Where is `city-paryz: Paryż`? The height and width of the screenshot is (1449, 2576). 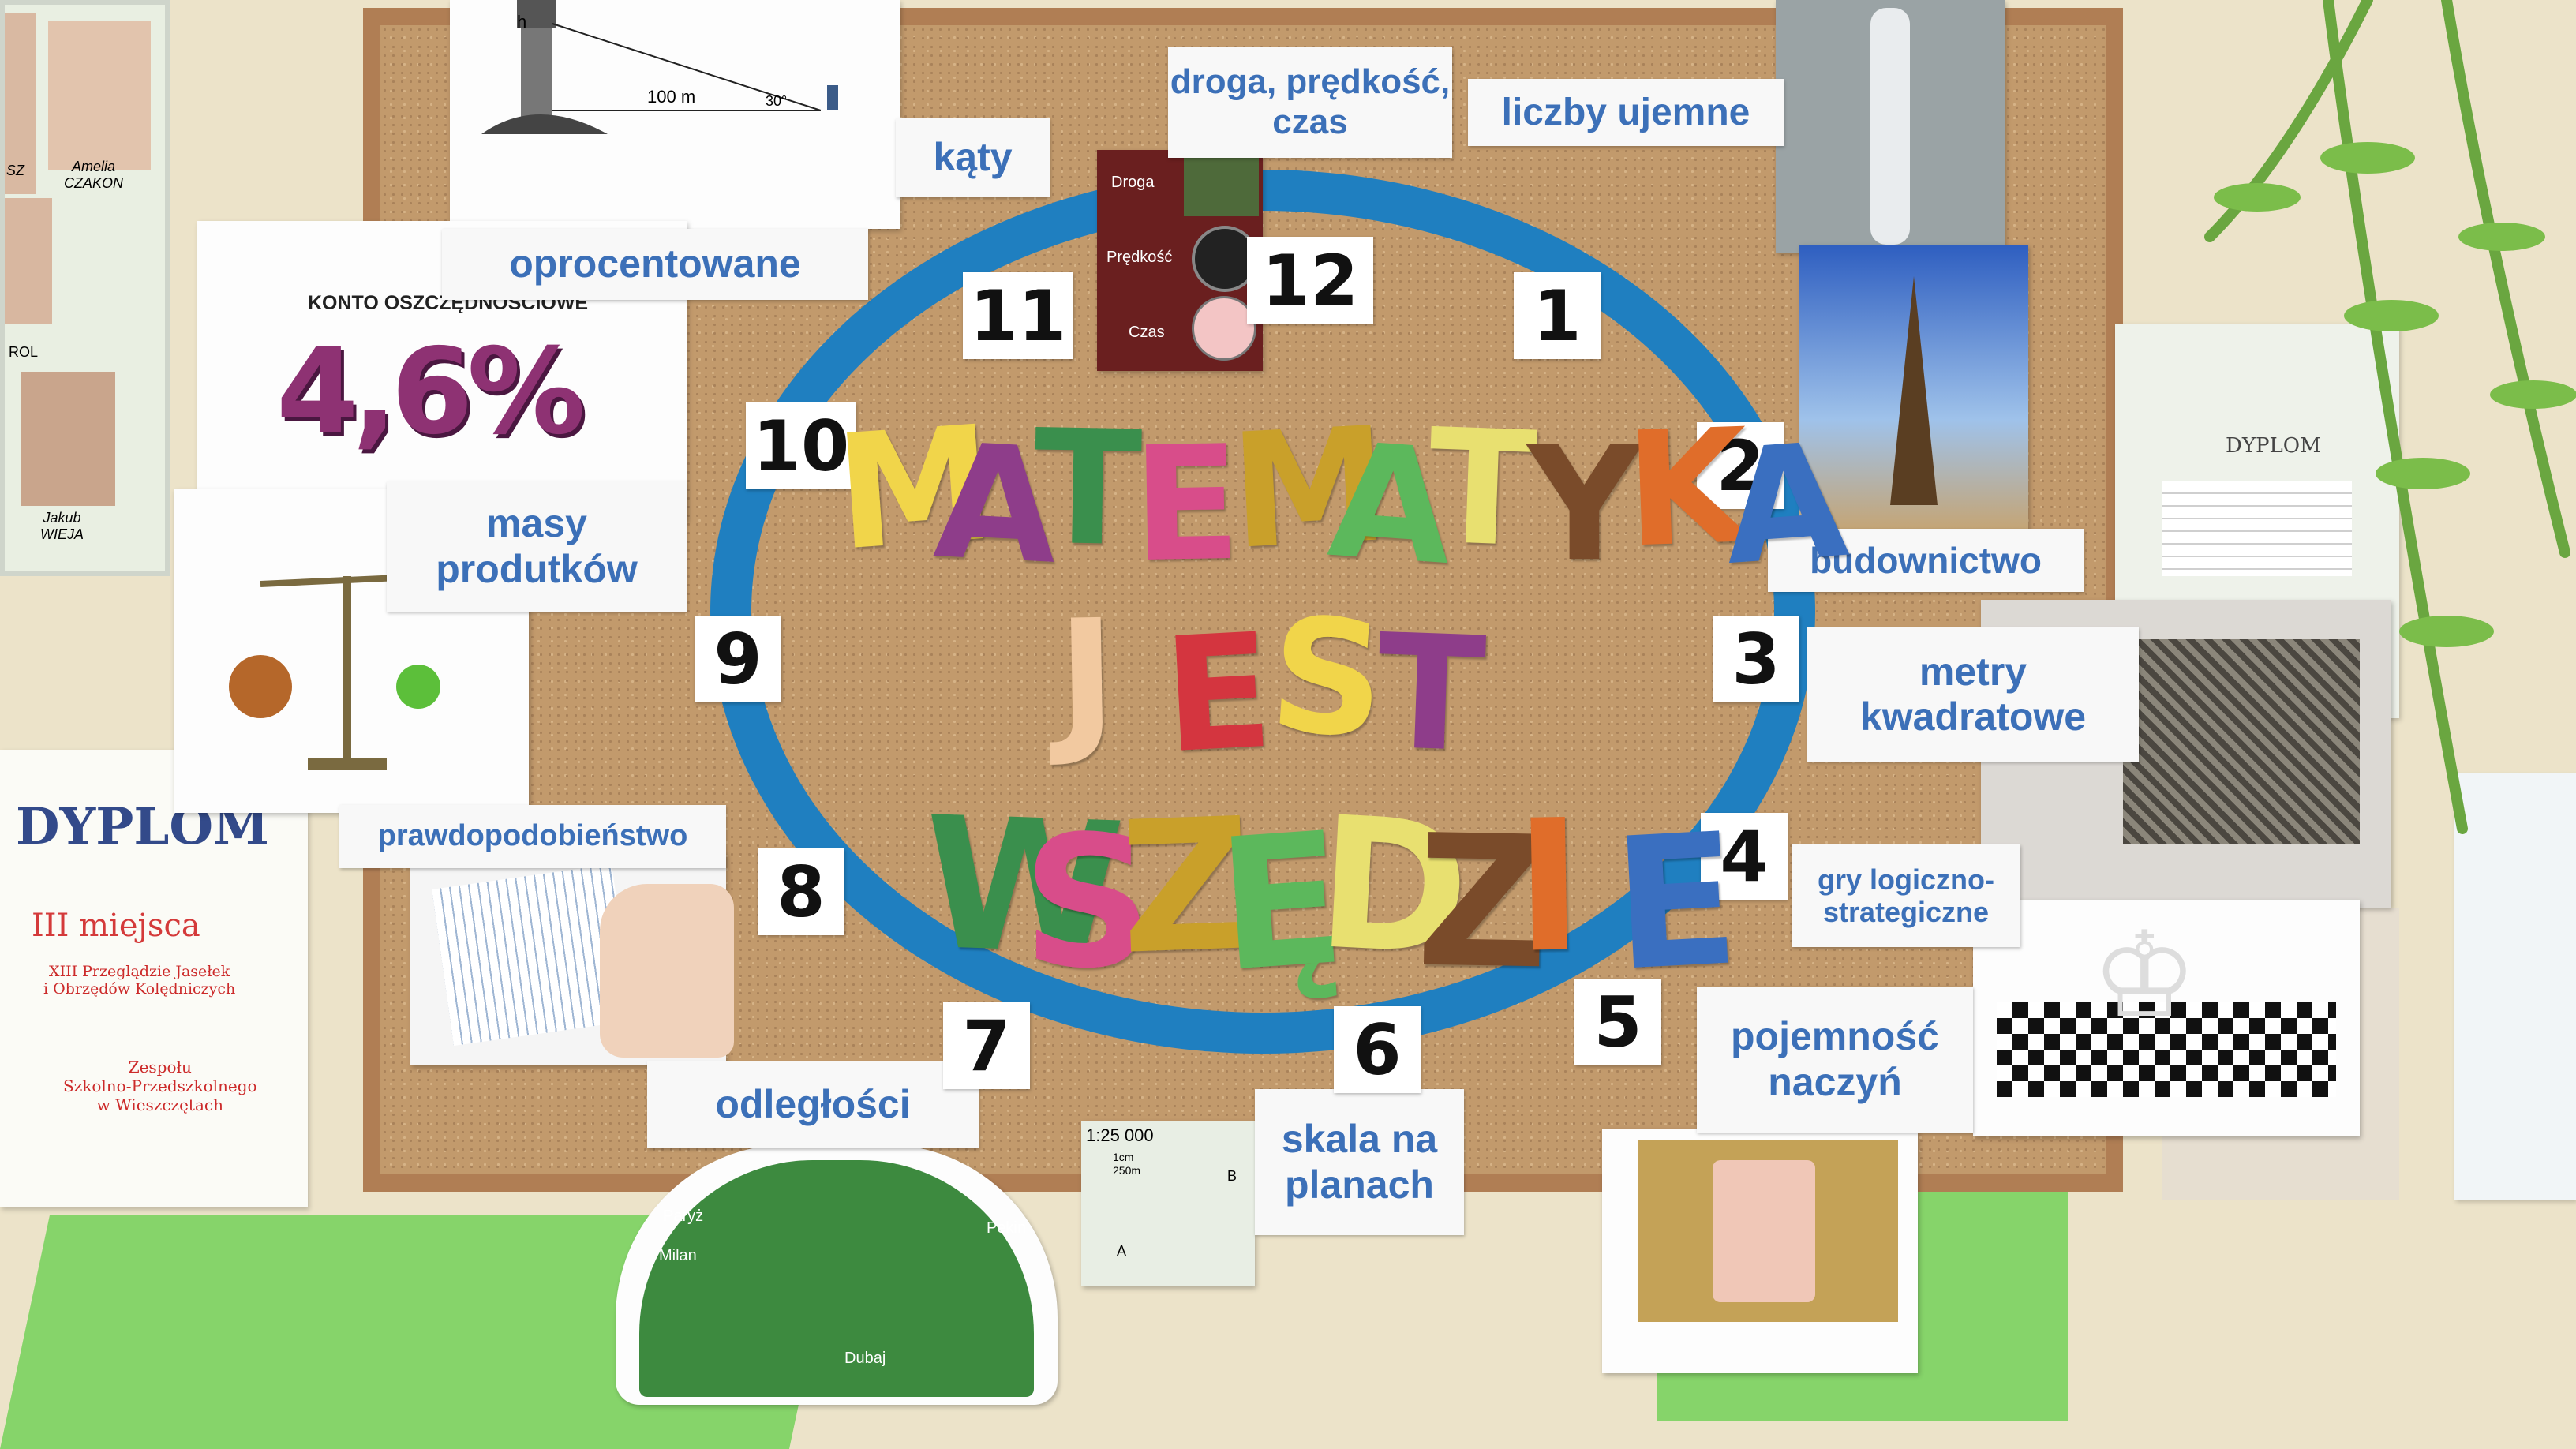
city-paryz: Paryż is located at coordinates (683, 1216).